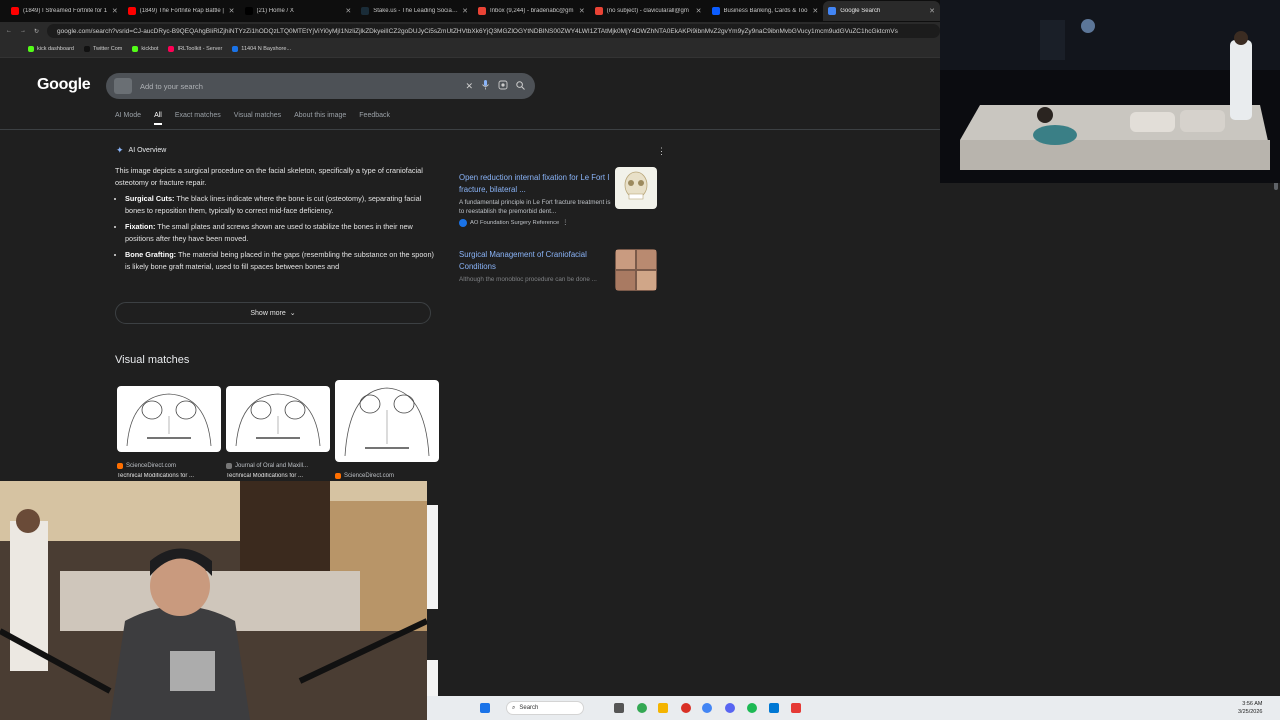 The width and height of the screenshot is (1280, 720). I want to click on browser-tab: (1849) The Fortnite Rap Battle | ✕, so click(181, 11).